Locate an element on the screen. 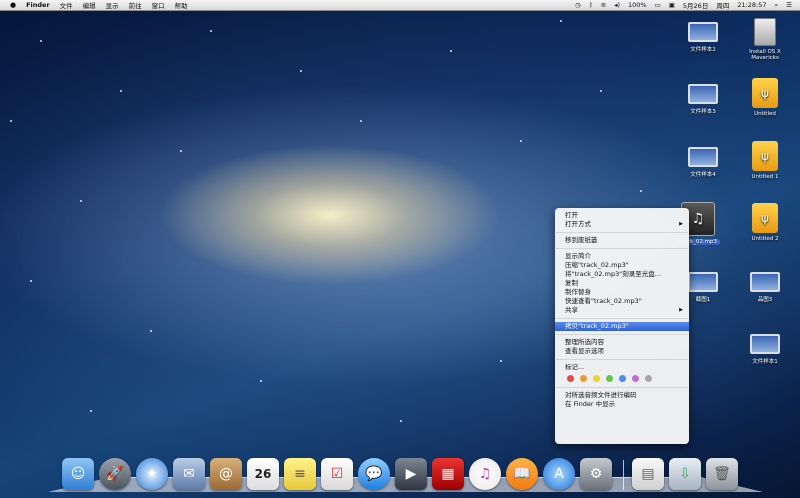  messages-icon: 💬 is located at coordinates (374, 474).